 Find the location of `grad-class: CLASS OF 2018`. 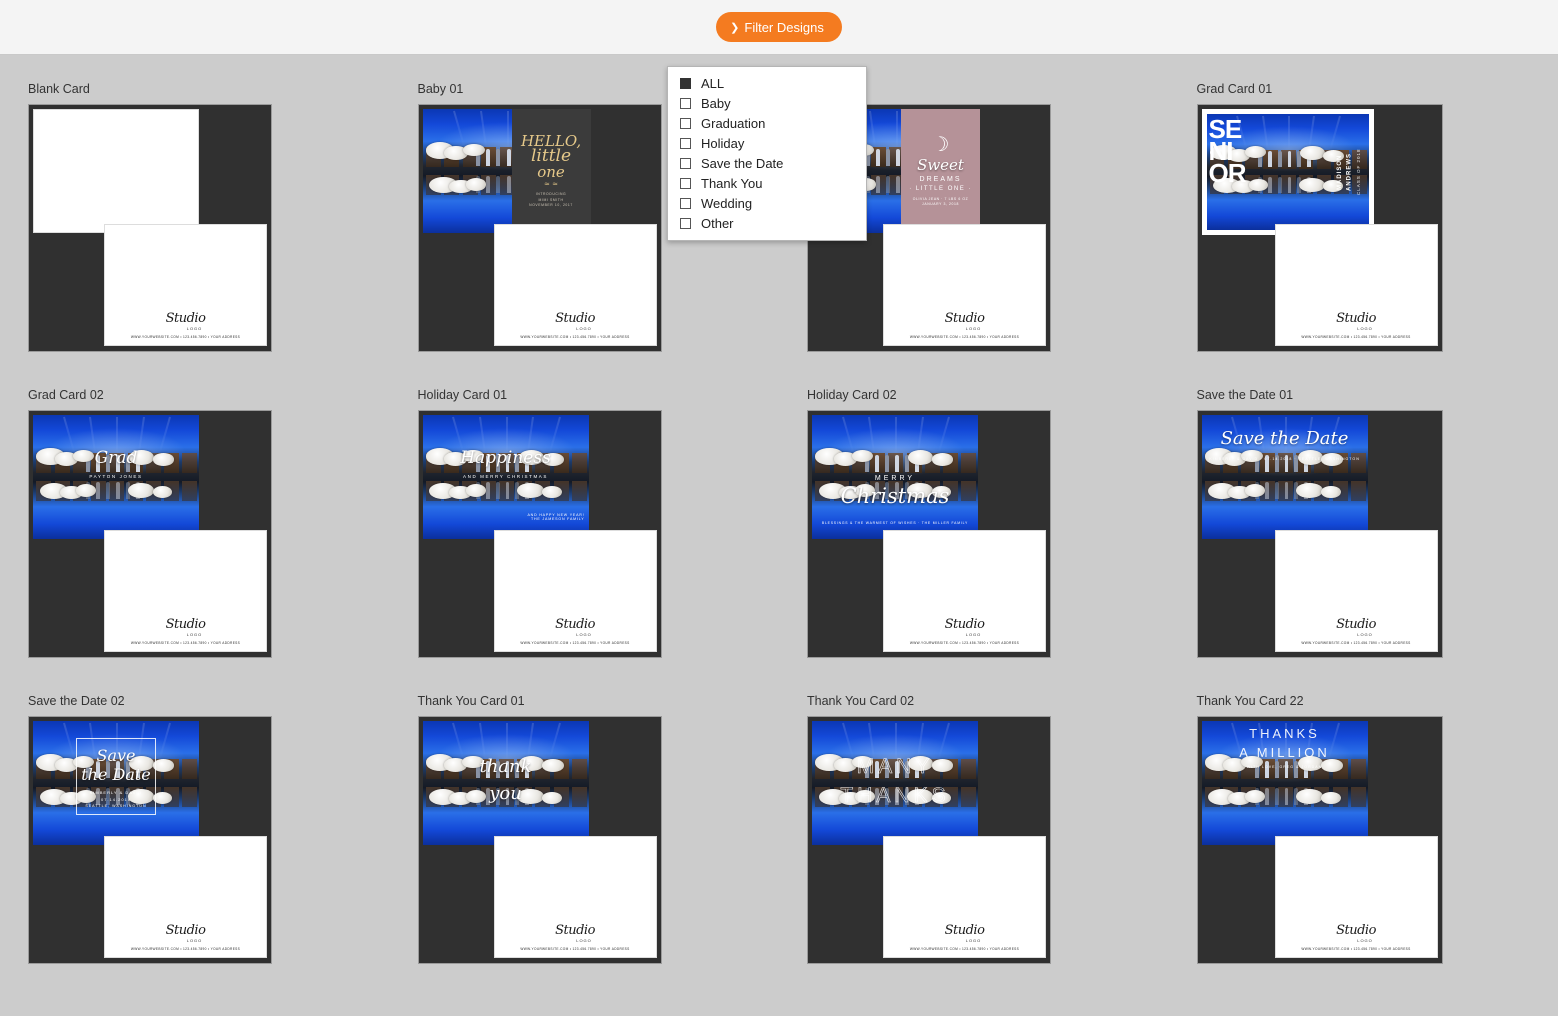

grad-class: CLASS OF 2018 is located at coordinates (1358, 172).